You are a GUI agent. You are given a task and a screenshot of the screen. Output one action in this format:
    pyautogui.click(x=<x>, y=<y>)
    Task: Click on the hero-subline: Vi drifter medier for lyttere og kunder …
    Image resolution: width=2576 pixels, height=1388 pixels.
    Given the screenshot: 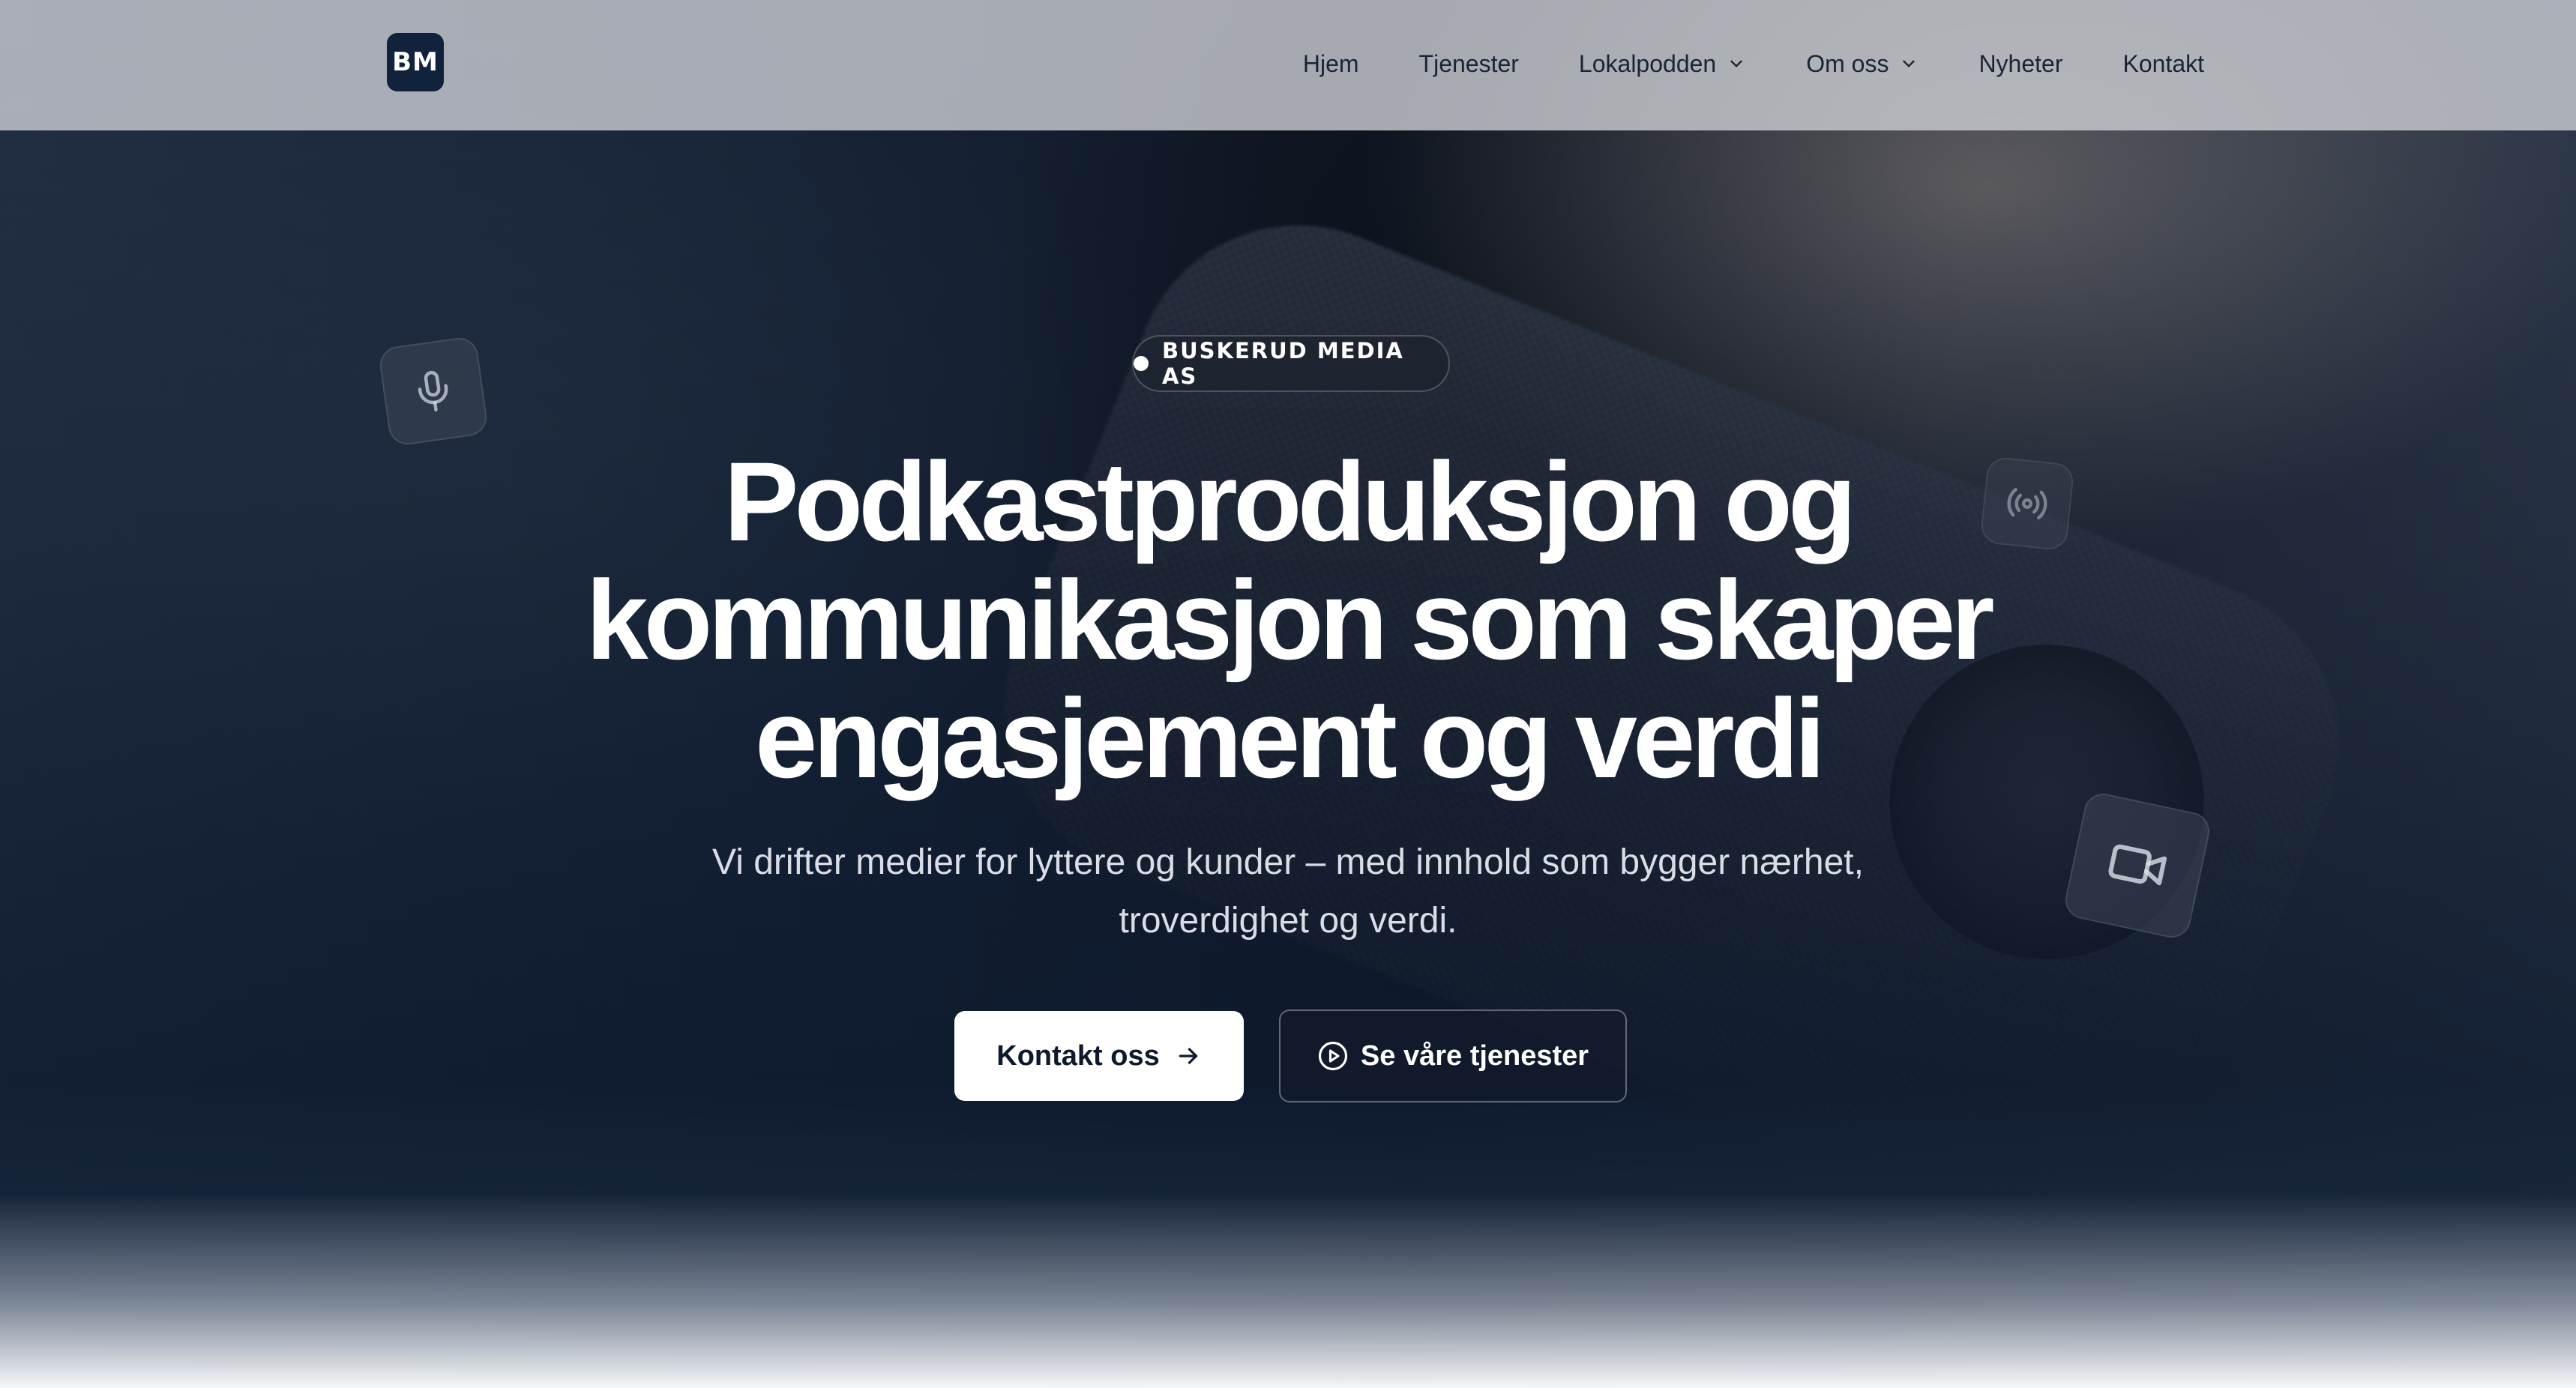 What is the action you would take?
    pyautogui.click(x=1288, y=892)
    